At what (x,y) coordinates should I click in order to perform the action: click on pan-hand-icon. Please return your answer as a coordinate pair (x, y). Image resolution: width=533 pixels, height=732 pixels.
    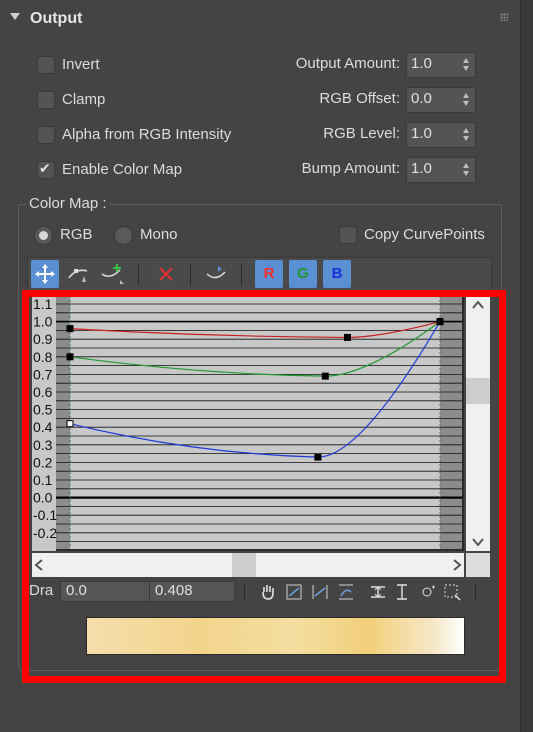
    Looking at the image, I should click on (268, 592).